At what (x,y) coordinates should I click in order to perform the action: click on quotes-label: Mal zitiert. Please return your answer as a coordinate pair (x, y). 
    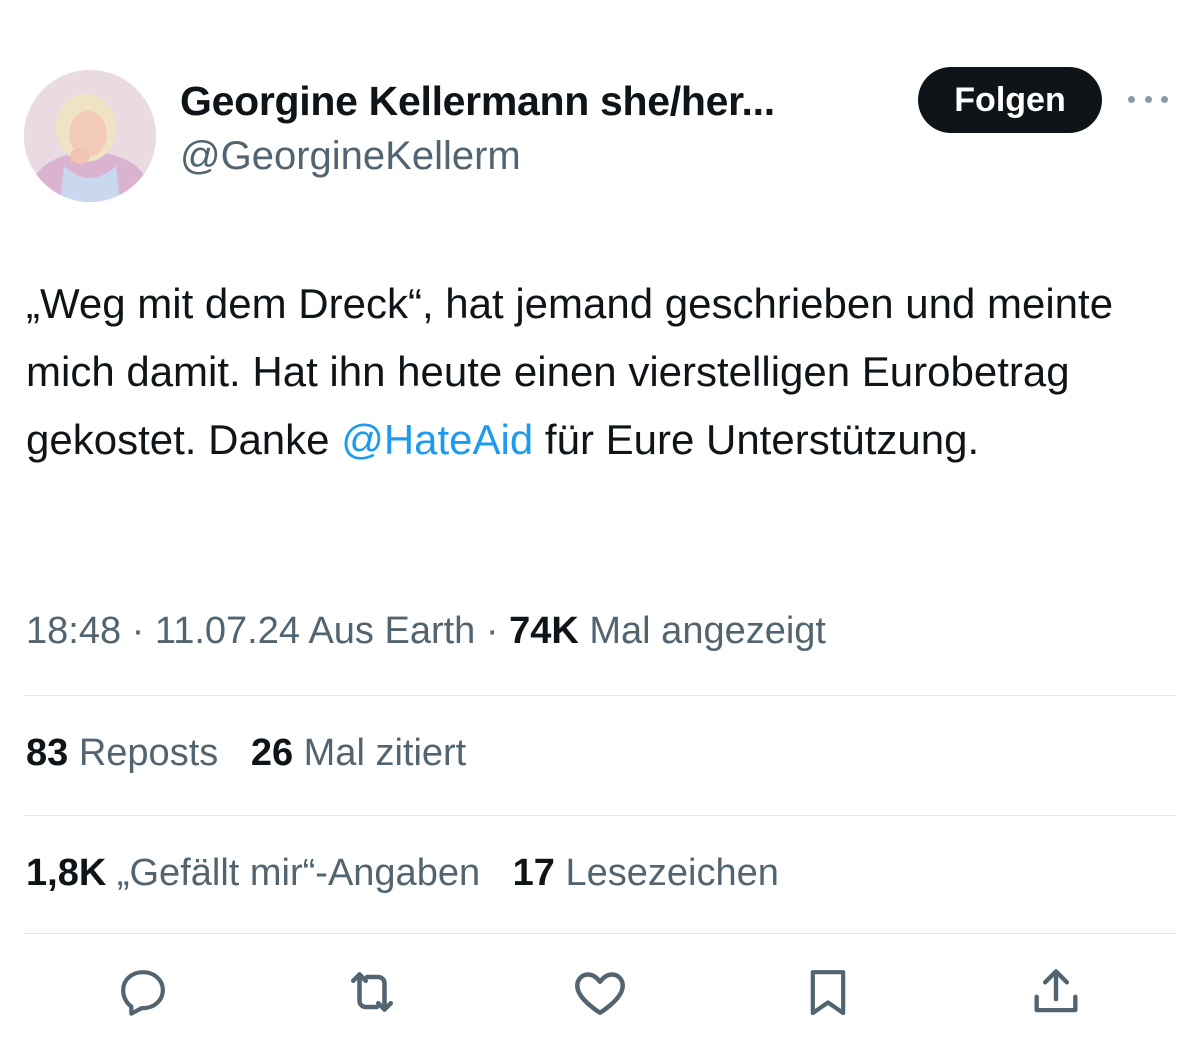
    Looking at the image, I should click on (385, 753).